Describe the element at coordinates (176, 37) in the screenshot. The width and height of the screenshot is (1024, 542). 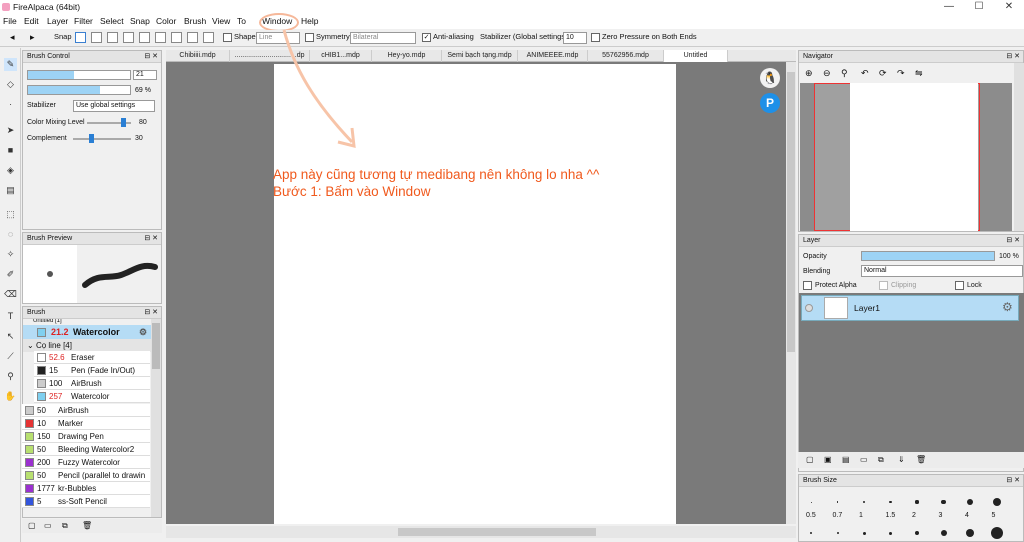
I see `snap-curve-icon` at that location.